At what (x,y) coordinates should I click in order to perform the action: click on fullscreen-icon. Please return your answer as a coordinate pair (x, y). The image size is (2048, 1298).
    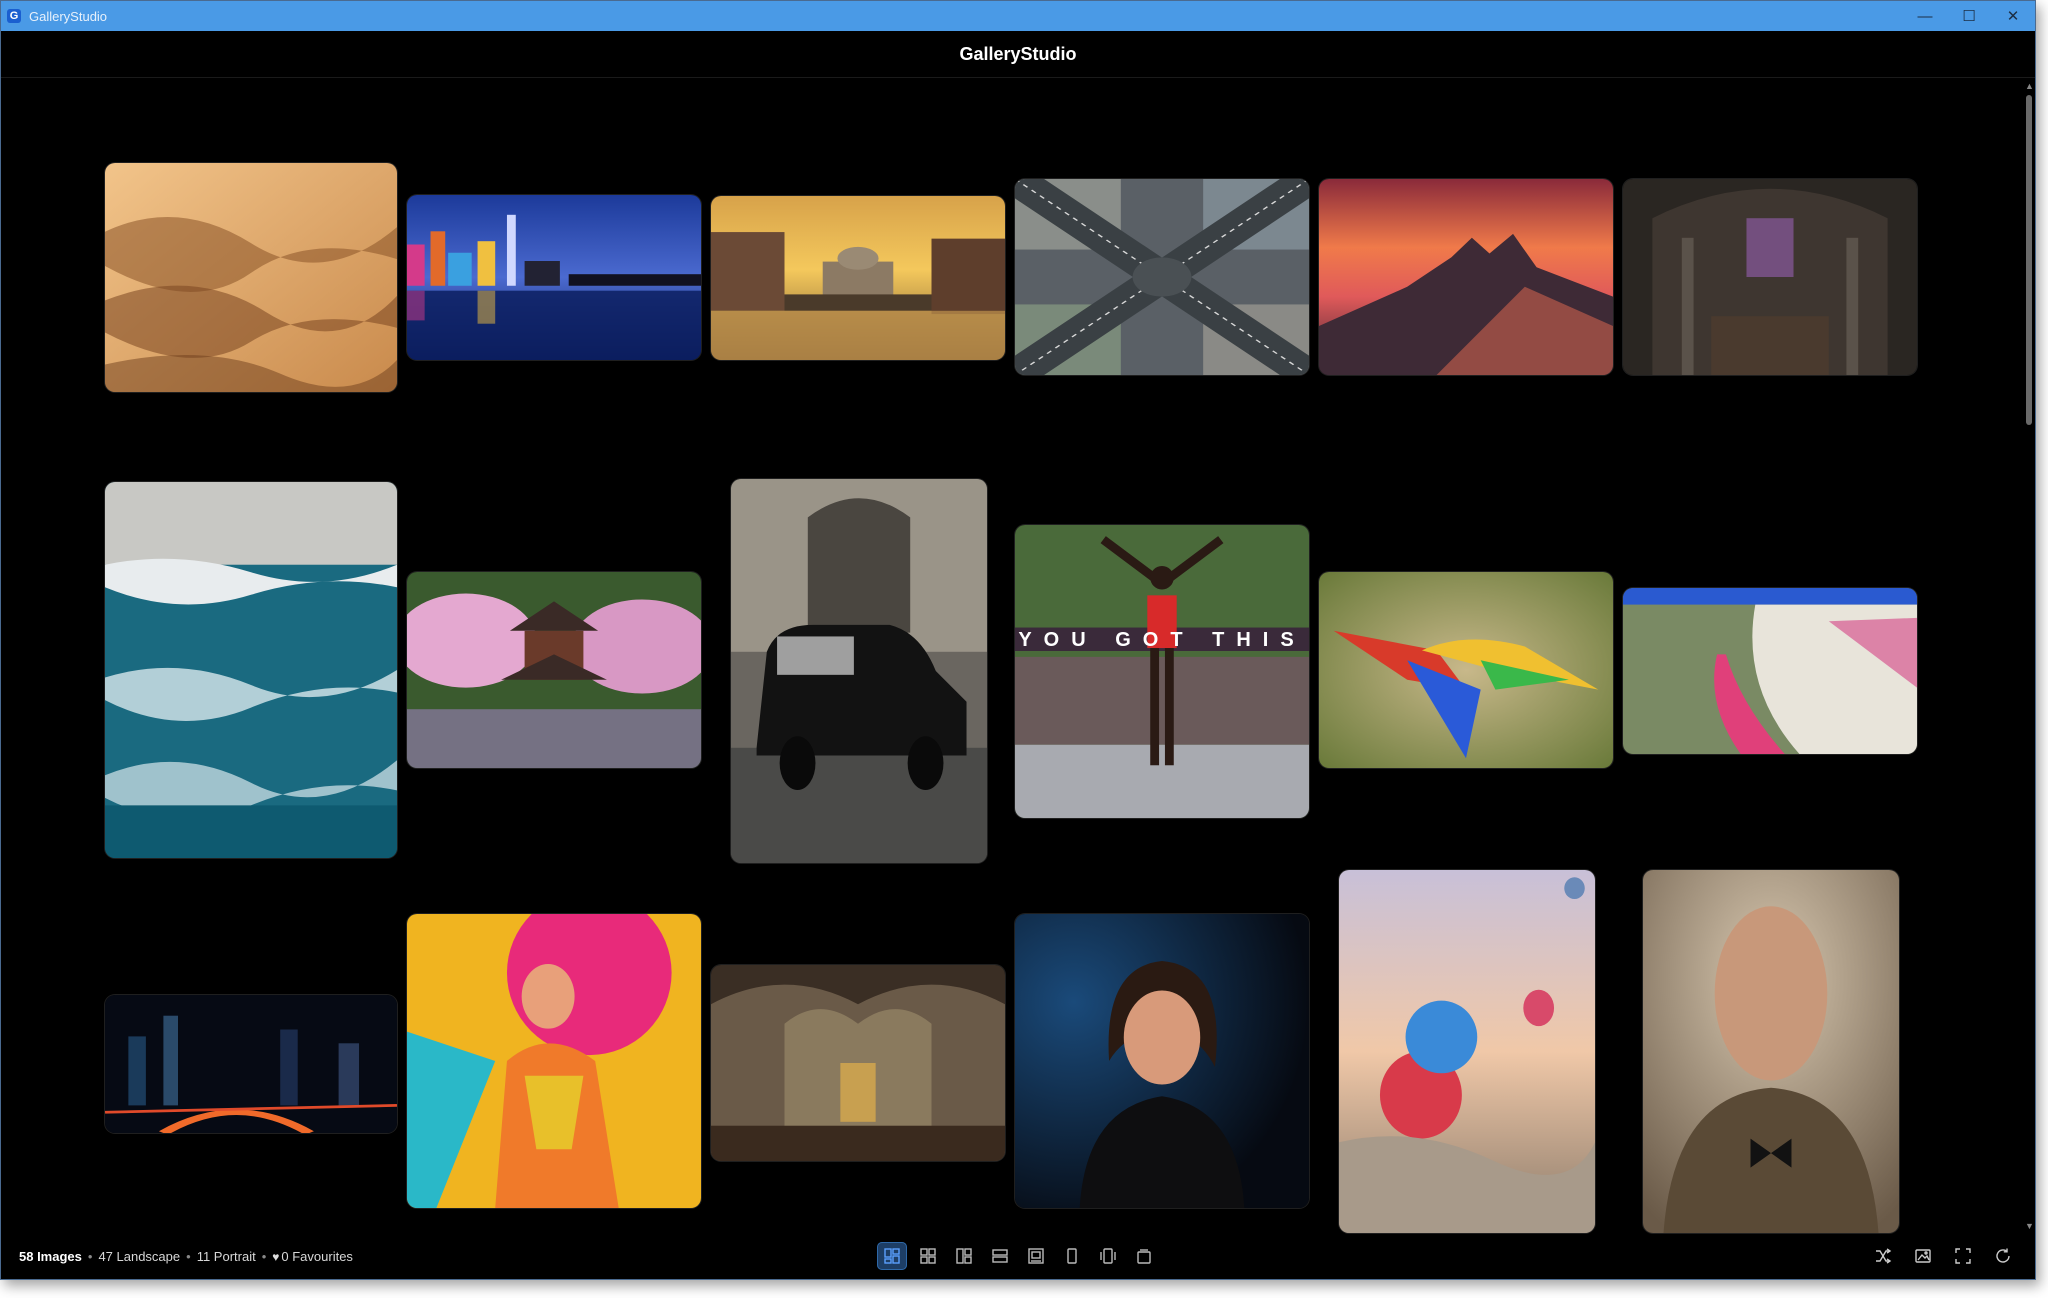
    Looking at the image, I should click on (1963, 1256).